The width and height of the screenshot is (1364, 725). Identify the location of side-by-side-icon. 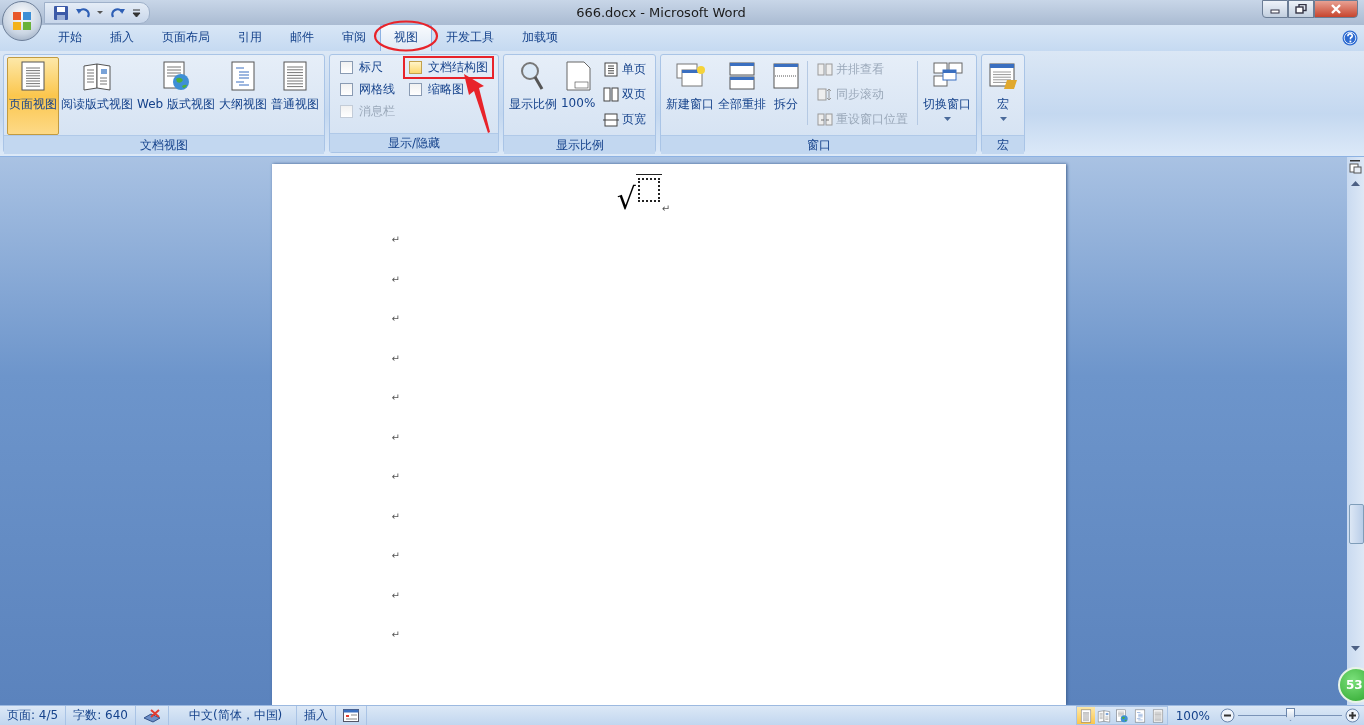
(825, 69).